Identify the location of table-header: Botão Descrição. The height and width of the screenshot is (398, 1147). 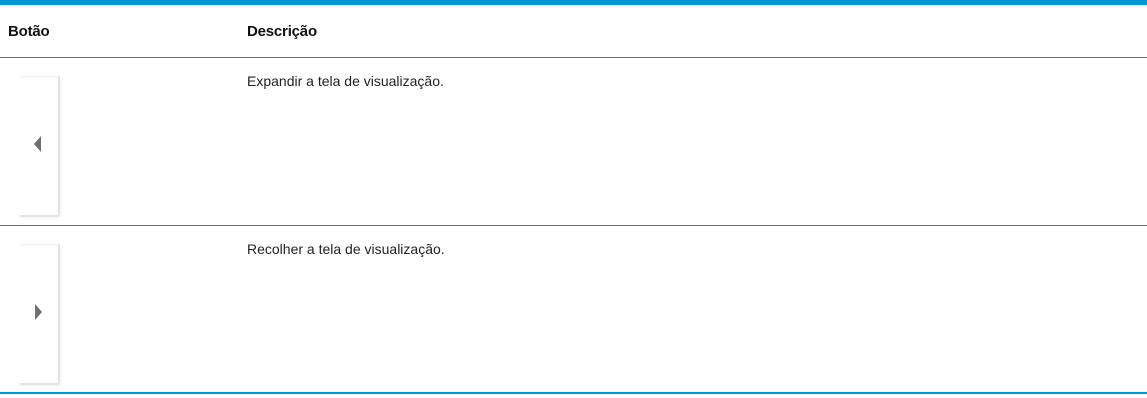
(573, 31).